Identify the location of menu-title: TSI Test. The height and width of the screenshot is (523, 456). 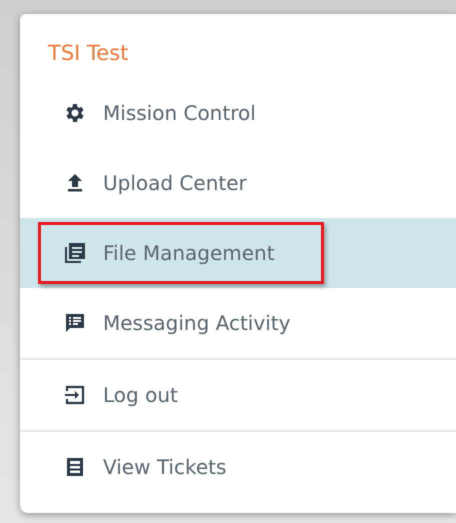
(88, 53).